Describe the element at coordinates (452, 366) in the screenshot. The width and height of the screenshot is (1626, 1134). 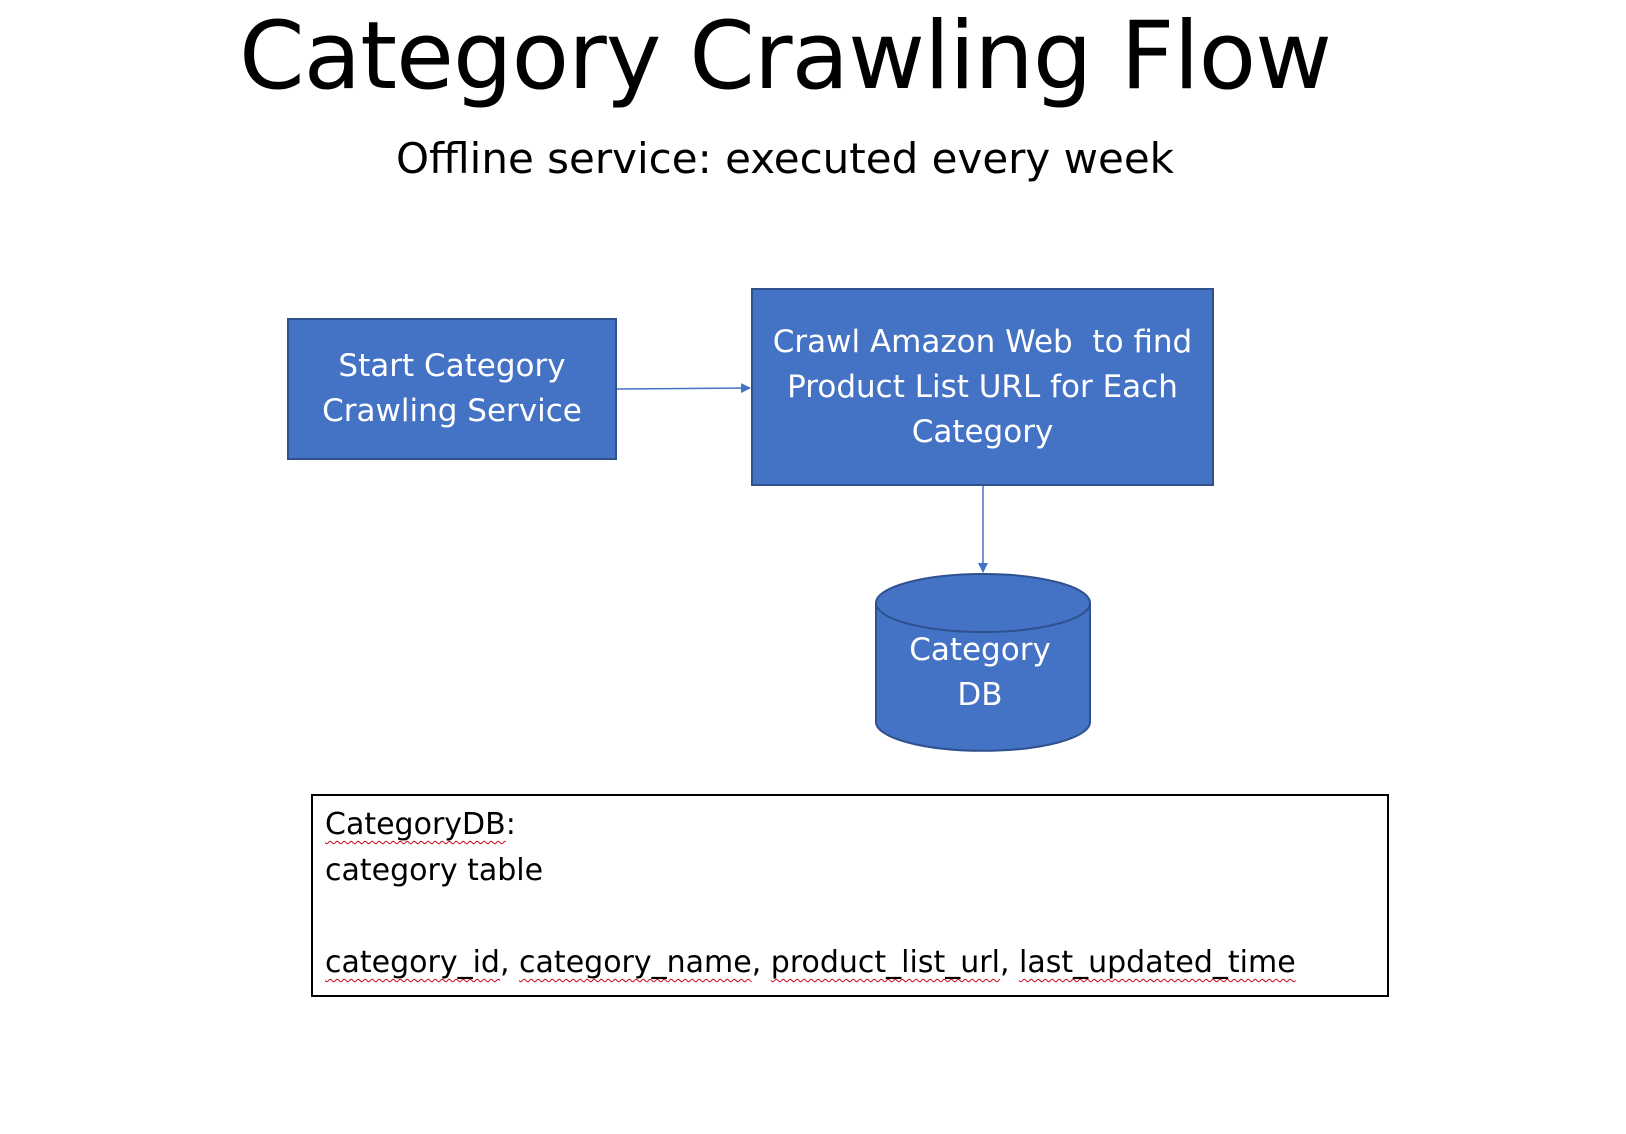
I see `node-start-line-1: Start Category` at that location.